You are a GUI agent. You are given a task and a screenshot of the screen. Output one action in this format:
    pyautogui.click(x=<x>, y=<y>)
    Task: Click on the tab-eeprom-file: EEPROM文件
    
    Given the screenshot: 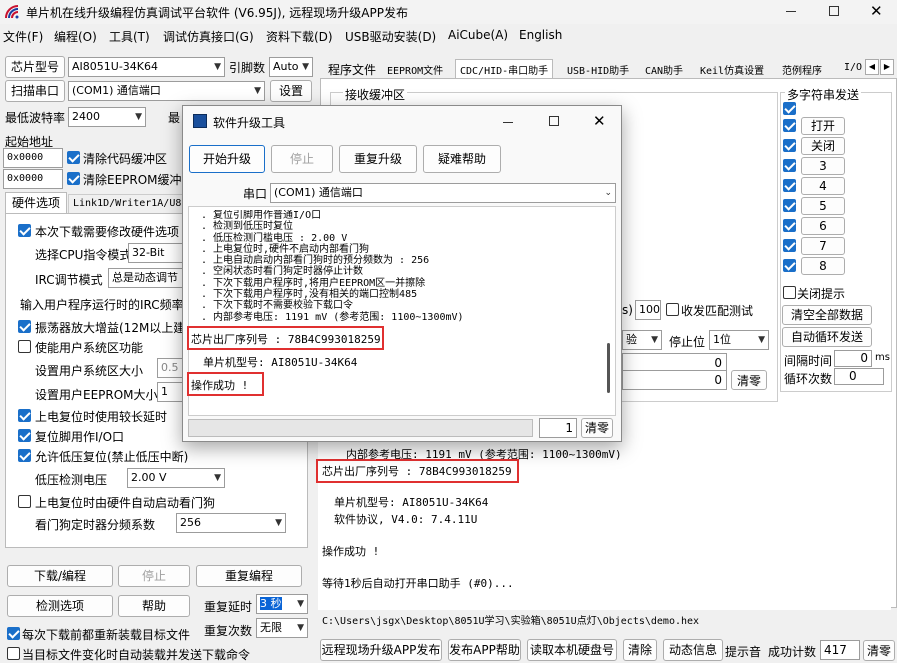 What is the action you would take?
    pyautogui.click(x=415, y=69)
    